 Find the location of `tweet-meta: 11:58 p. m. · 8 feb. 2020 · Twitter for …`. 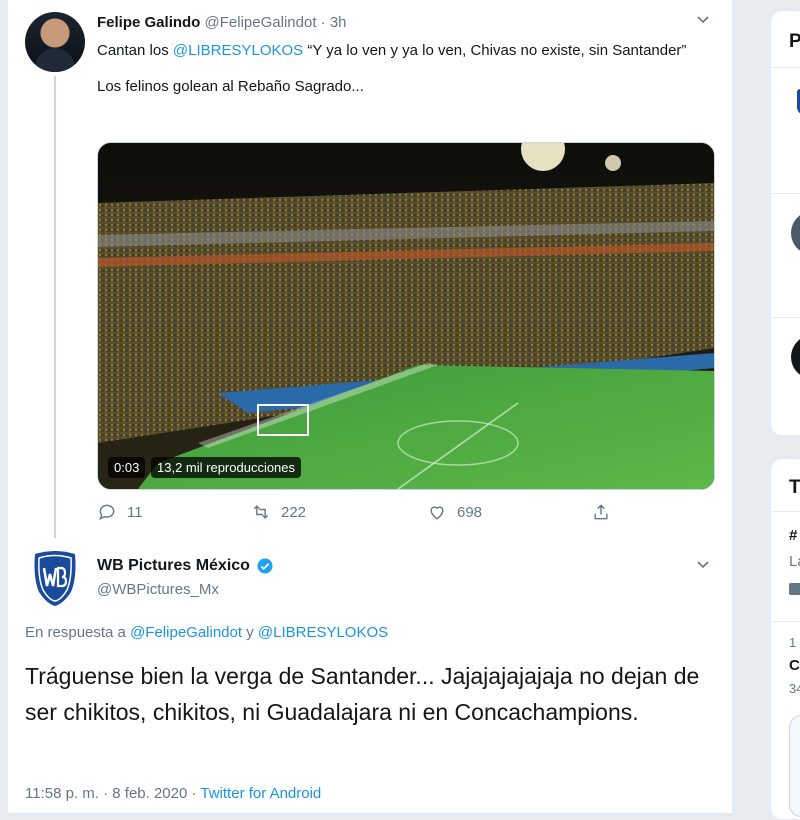

tweet-meta: 11:58 p. m. · 8 feb. 2020 · Twitter for … is located at coordinates (173, 793).